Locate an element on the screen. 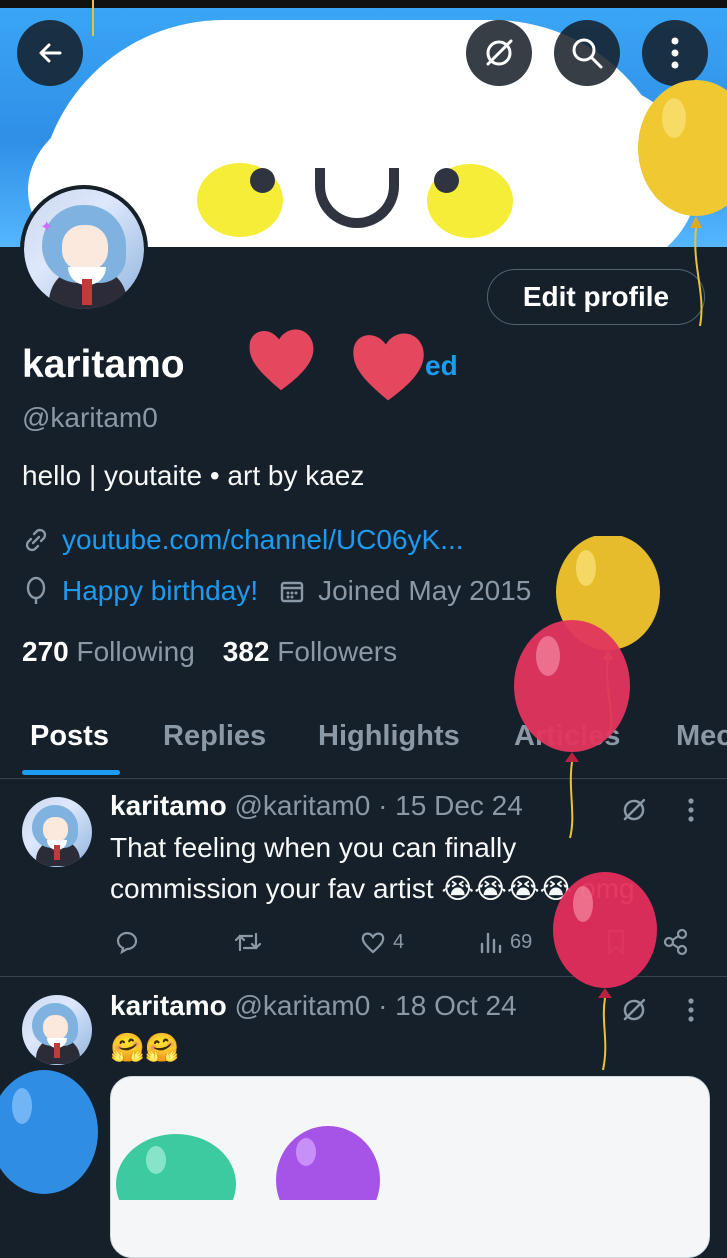  joined-date: Joined May 2015 is located at coordinates (425, 590).